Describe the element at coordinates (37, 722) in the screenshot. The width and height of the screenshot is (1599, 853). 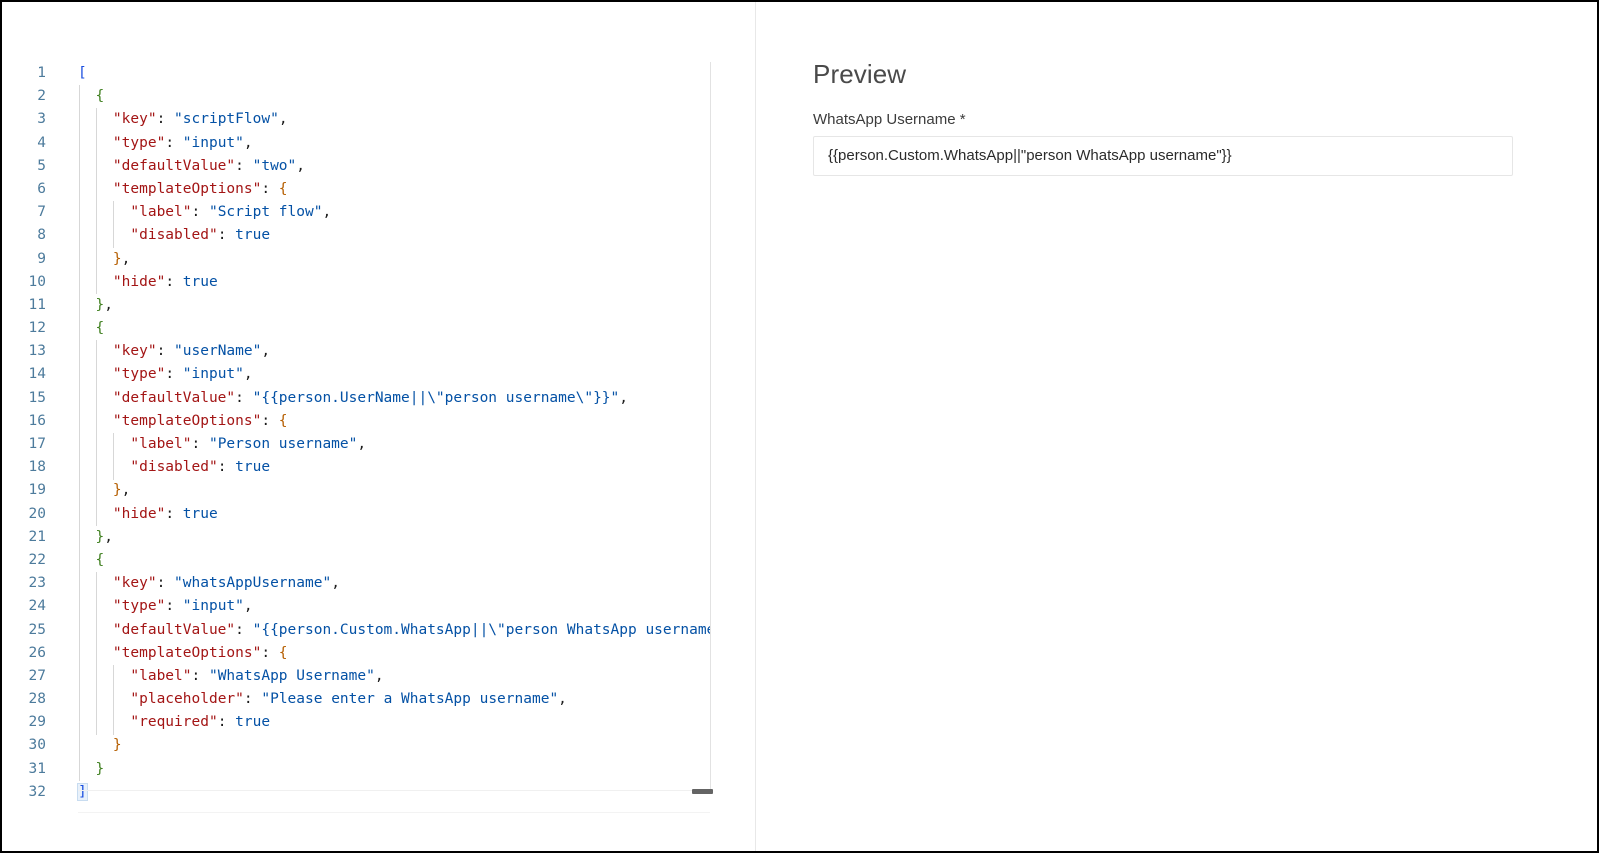
I see `line-number: 29` at that location.